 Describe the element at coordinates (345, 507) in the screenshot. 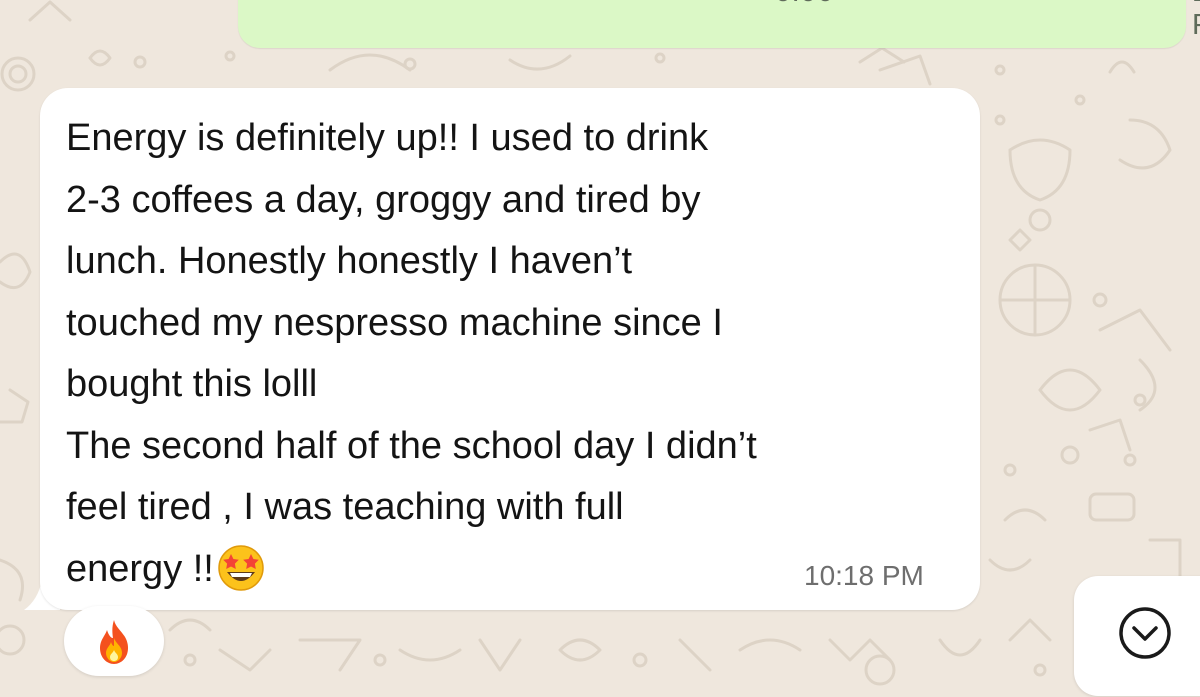

I see `message-line: feel tired , I was teaching with full` at that location.